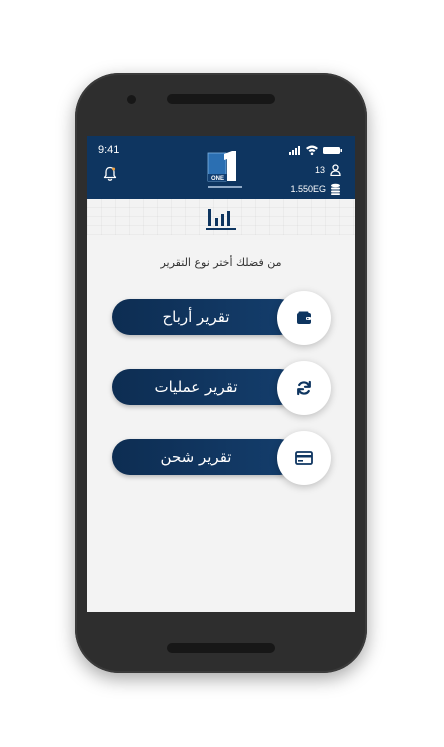 The height and width of the screenshot is (747, 444). Describe the element at coordinates (196, 317) in the screenshot. I see `profit-report-label: تقرير أرباح` at that location.